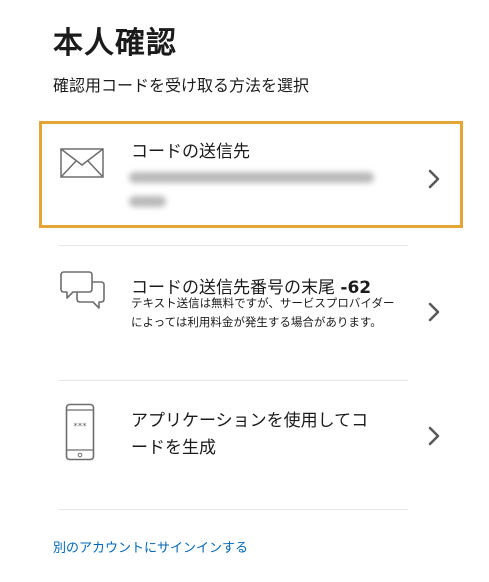 The width and height of the screenshot is (489, 582). Describe the element at coordinates (233, 509) in the screenshot. I see `divider` at that location.